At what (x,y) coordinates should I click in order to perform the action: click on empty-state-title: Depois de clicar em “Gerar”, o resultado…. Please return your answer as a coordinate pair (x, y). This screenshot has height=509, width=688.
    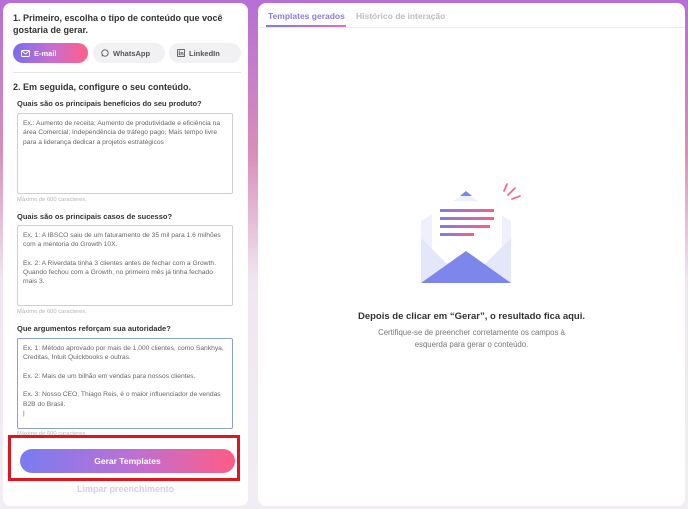
    Looking at the image, I should click on (471, 316).